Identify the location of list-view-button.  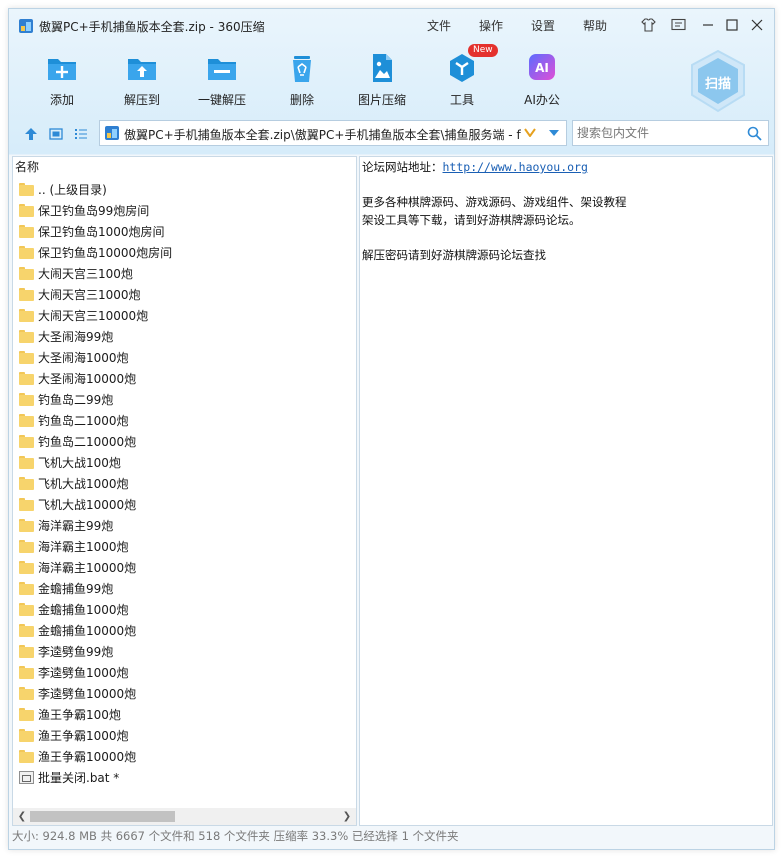
(81, 134).